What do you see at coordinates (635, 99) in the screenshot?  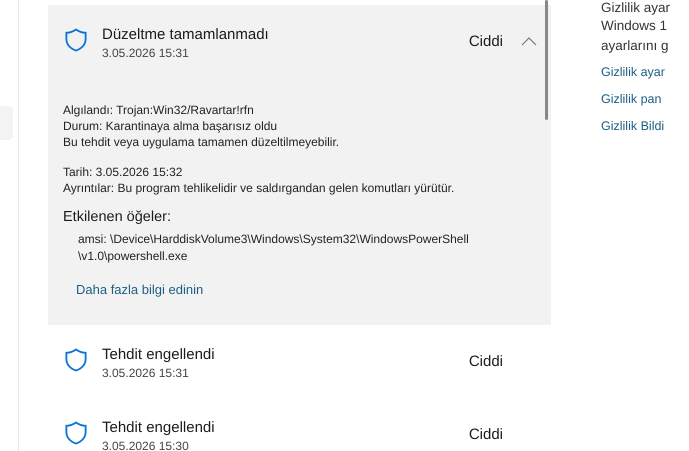 I see `privacy-link: Gizlilik pan` at bounding box center [635, 99].